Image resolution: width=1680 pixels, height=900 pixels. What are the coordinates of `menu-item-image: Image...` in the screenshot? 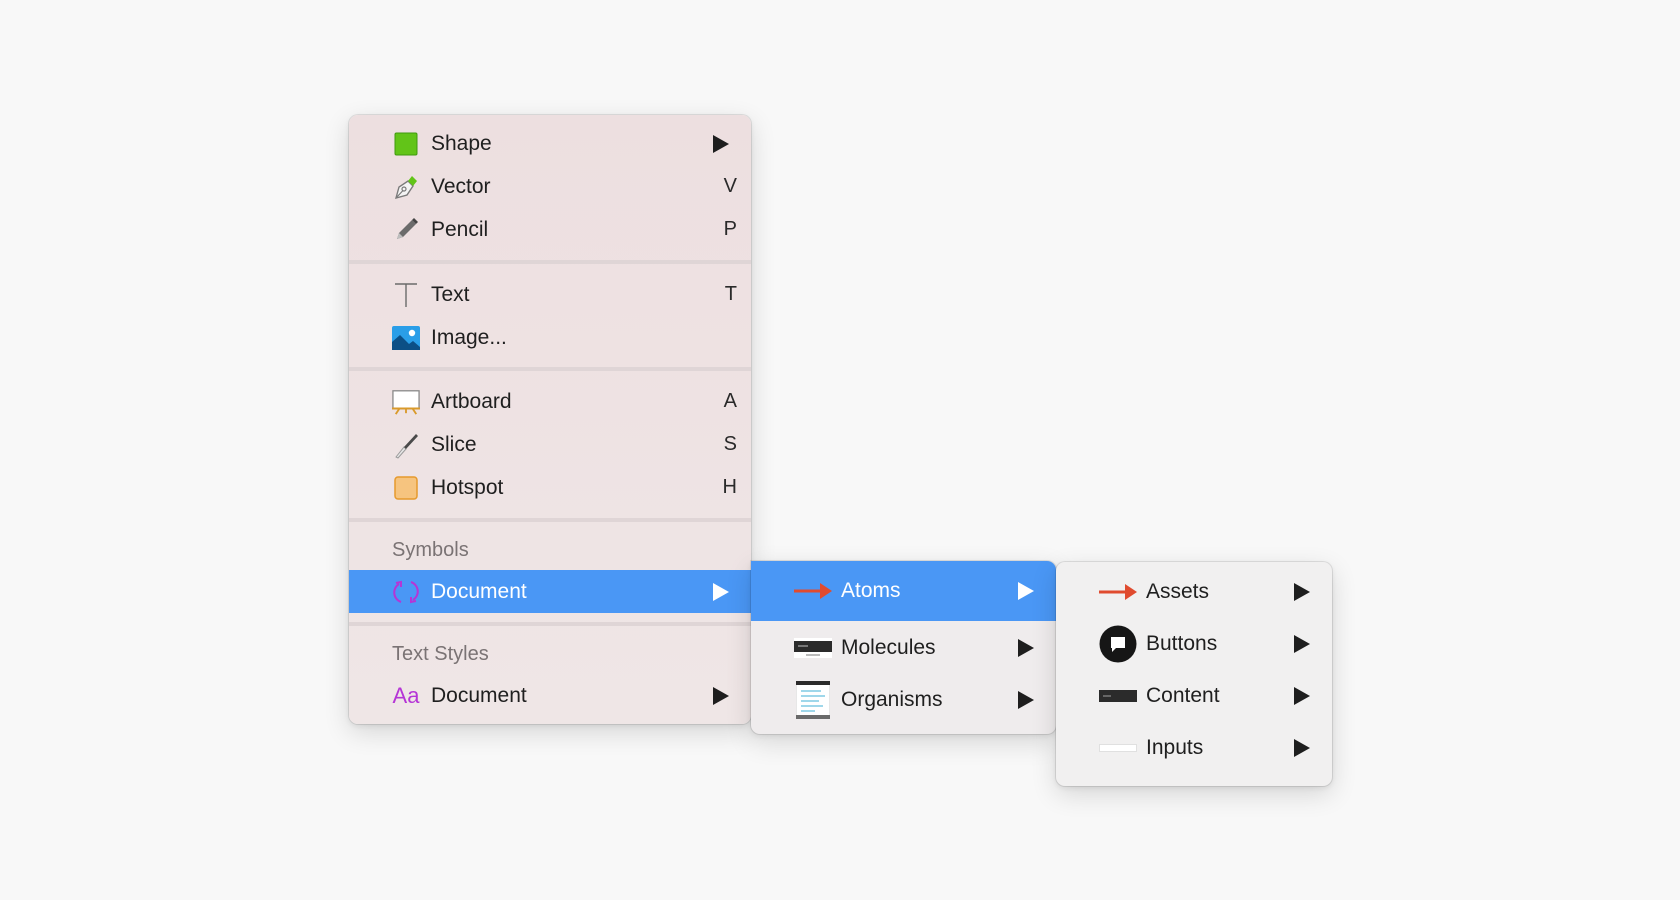 It's located at (550, 337).